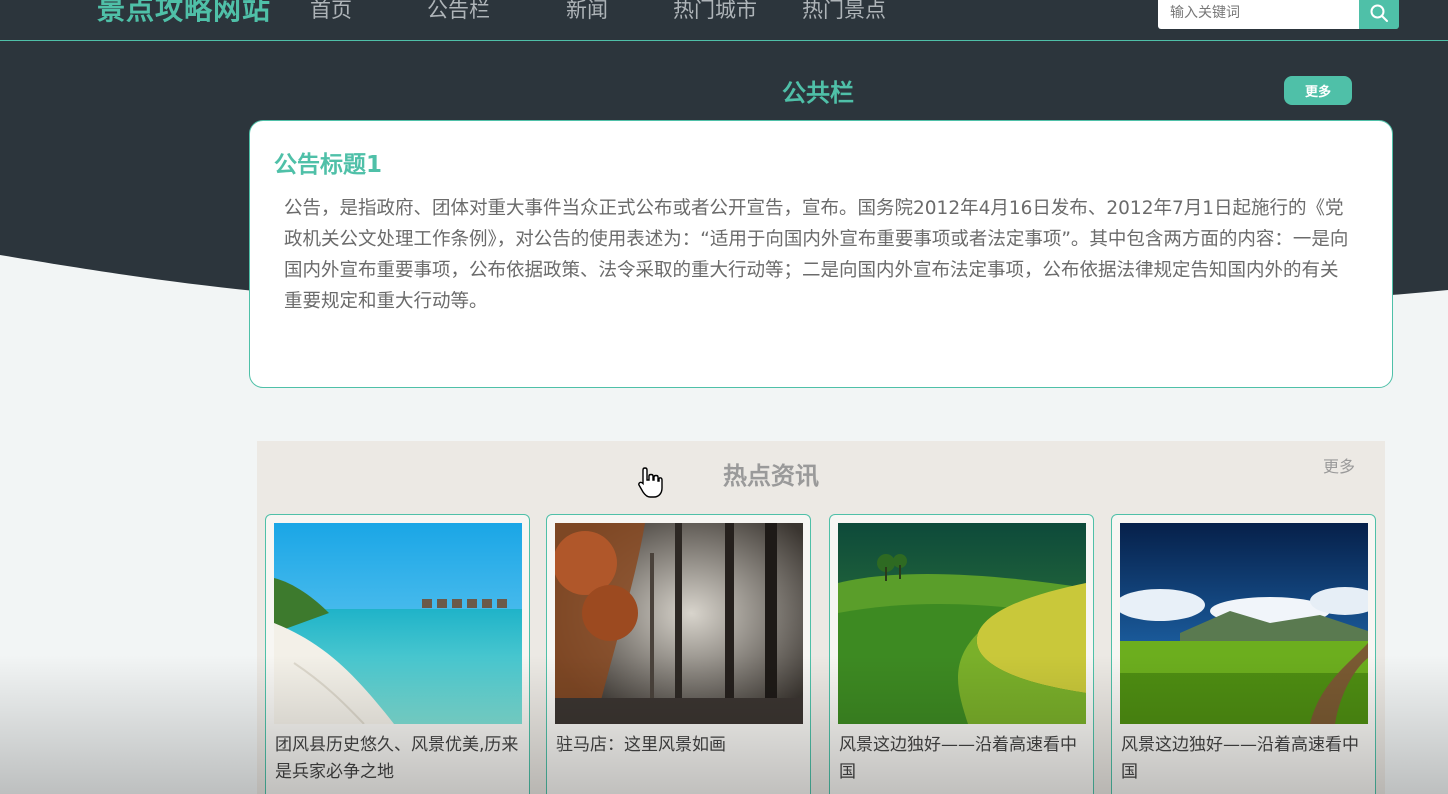 The image size is (1448, 794). I want to click on top-navigation-bar: 景点攻略网站 首页 公告栏 新闻 热门城市 热门景点, so click(724, 20).